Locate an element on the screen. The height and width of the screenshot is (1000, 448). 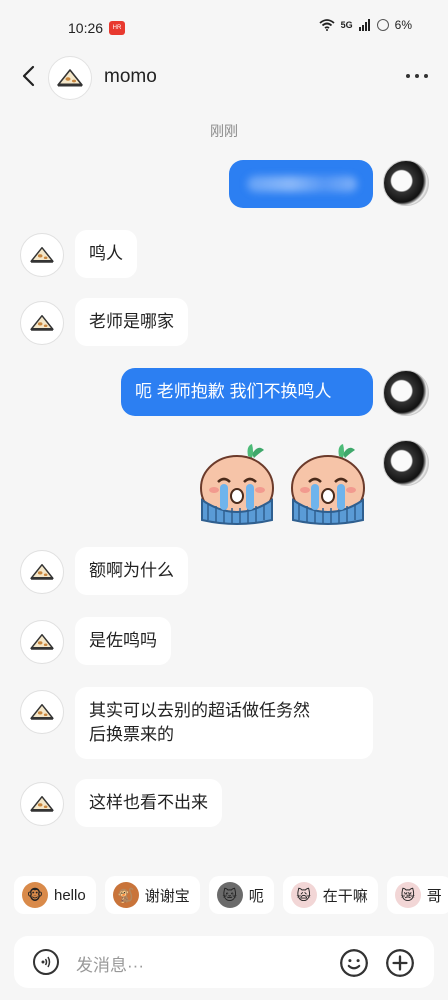
emoji-icon is located at coordinates (354, 963).